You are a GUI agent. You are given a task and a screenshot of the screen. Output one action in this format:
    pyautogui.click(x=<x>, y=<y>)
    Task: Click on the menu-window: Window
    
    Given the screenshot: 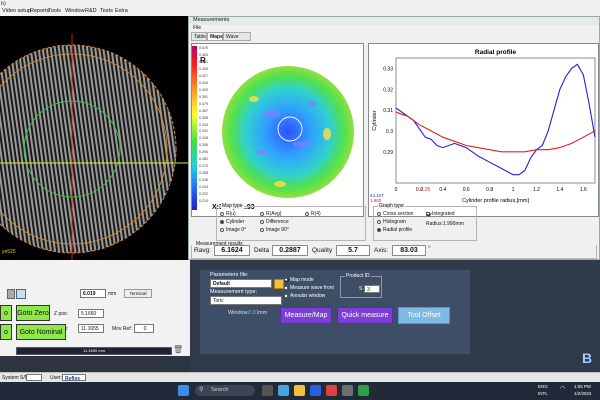 What is the action you would take?
    pyautogui.click(x=75, y=11)
    